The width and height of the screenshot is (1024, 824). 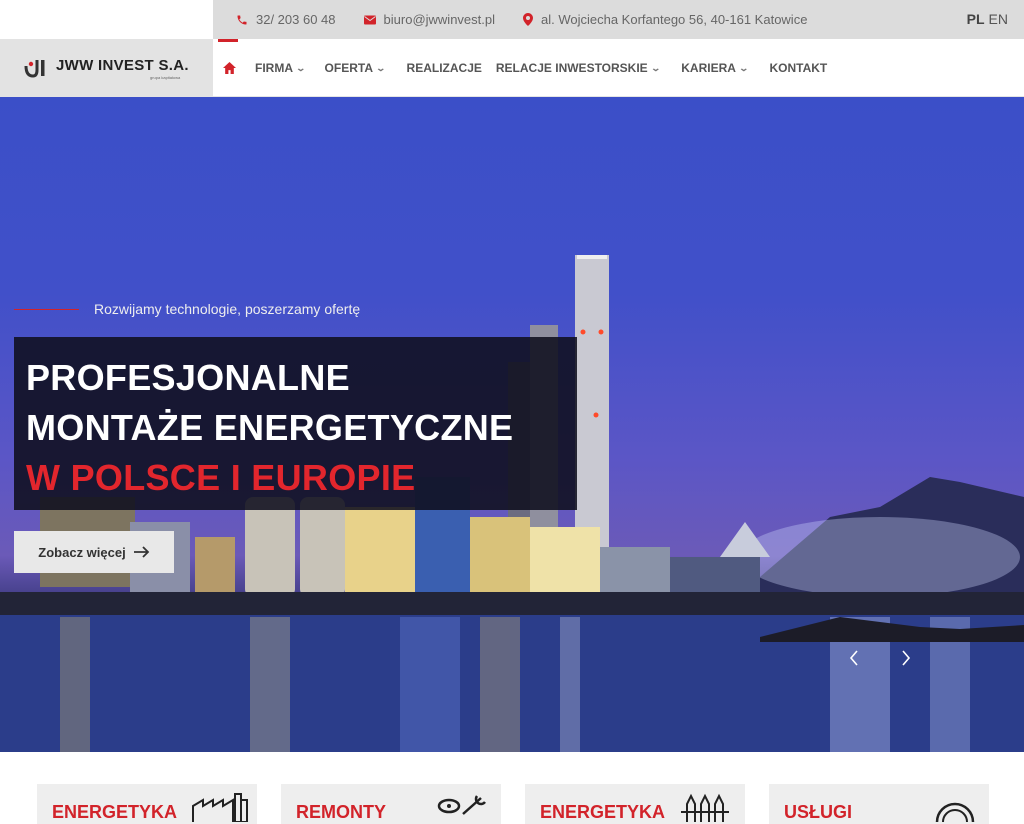 What do you see at coordinates (348, 68) in the screenshot?
I see `nav-oferta-label: OFERTA` at bounding box center [348, 68].